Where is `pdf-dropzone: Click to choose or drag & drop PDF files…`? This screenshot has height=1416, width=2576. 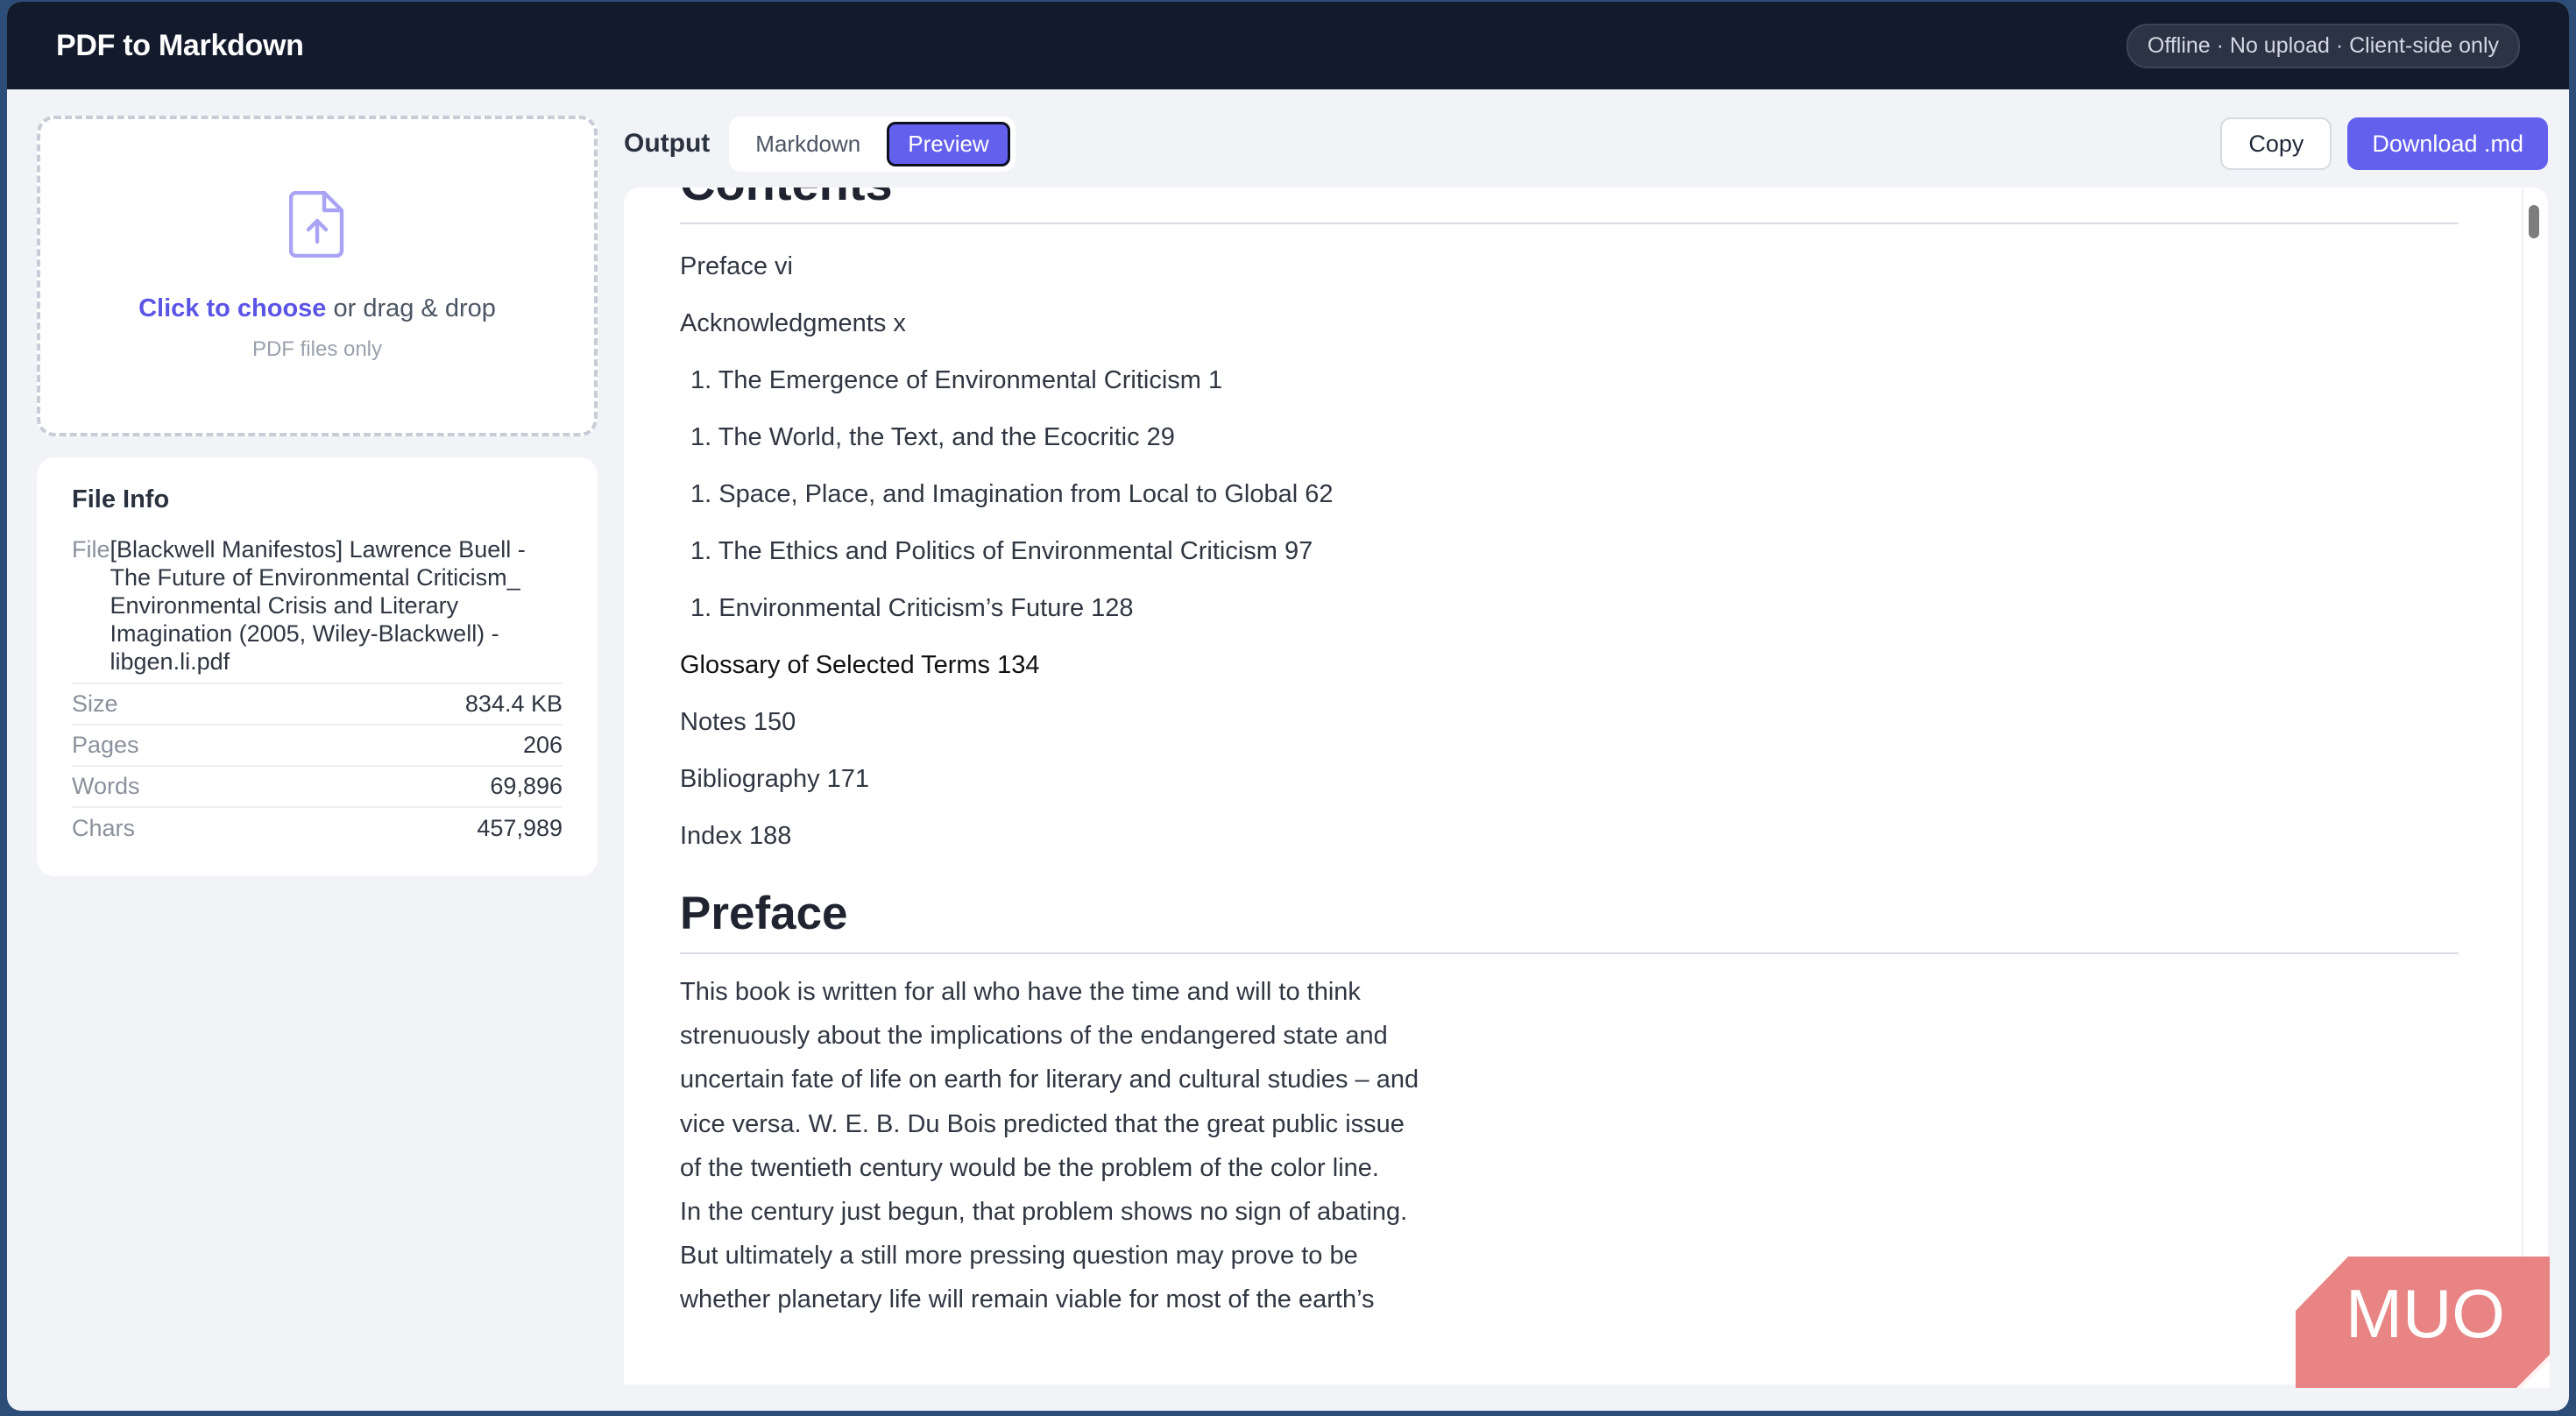
pdf-dropzone: Click to choose or drag & drop PDF files… is located at coordinates (317, 276).